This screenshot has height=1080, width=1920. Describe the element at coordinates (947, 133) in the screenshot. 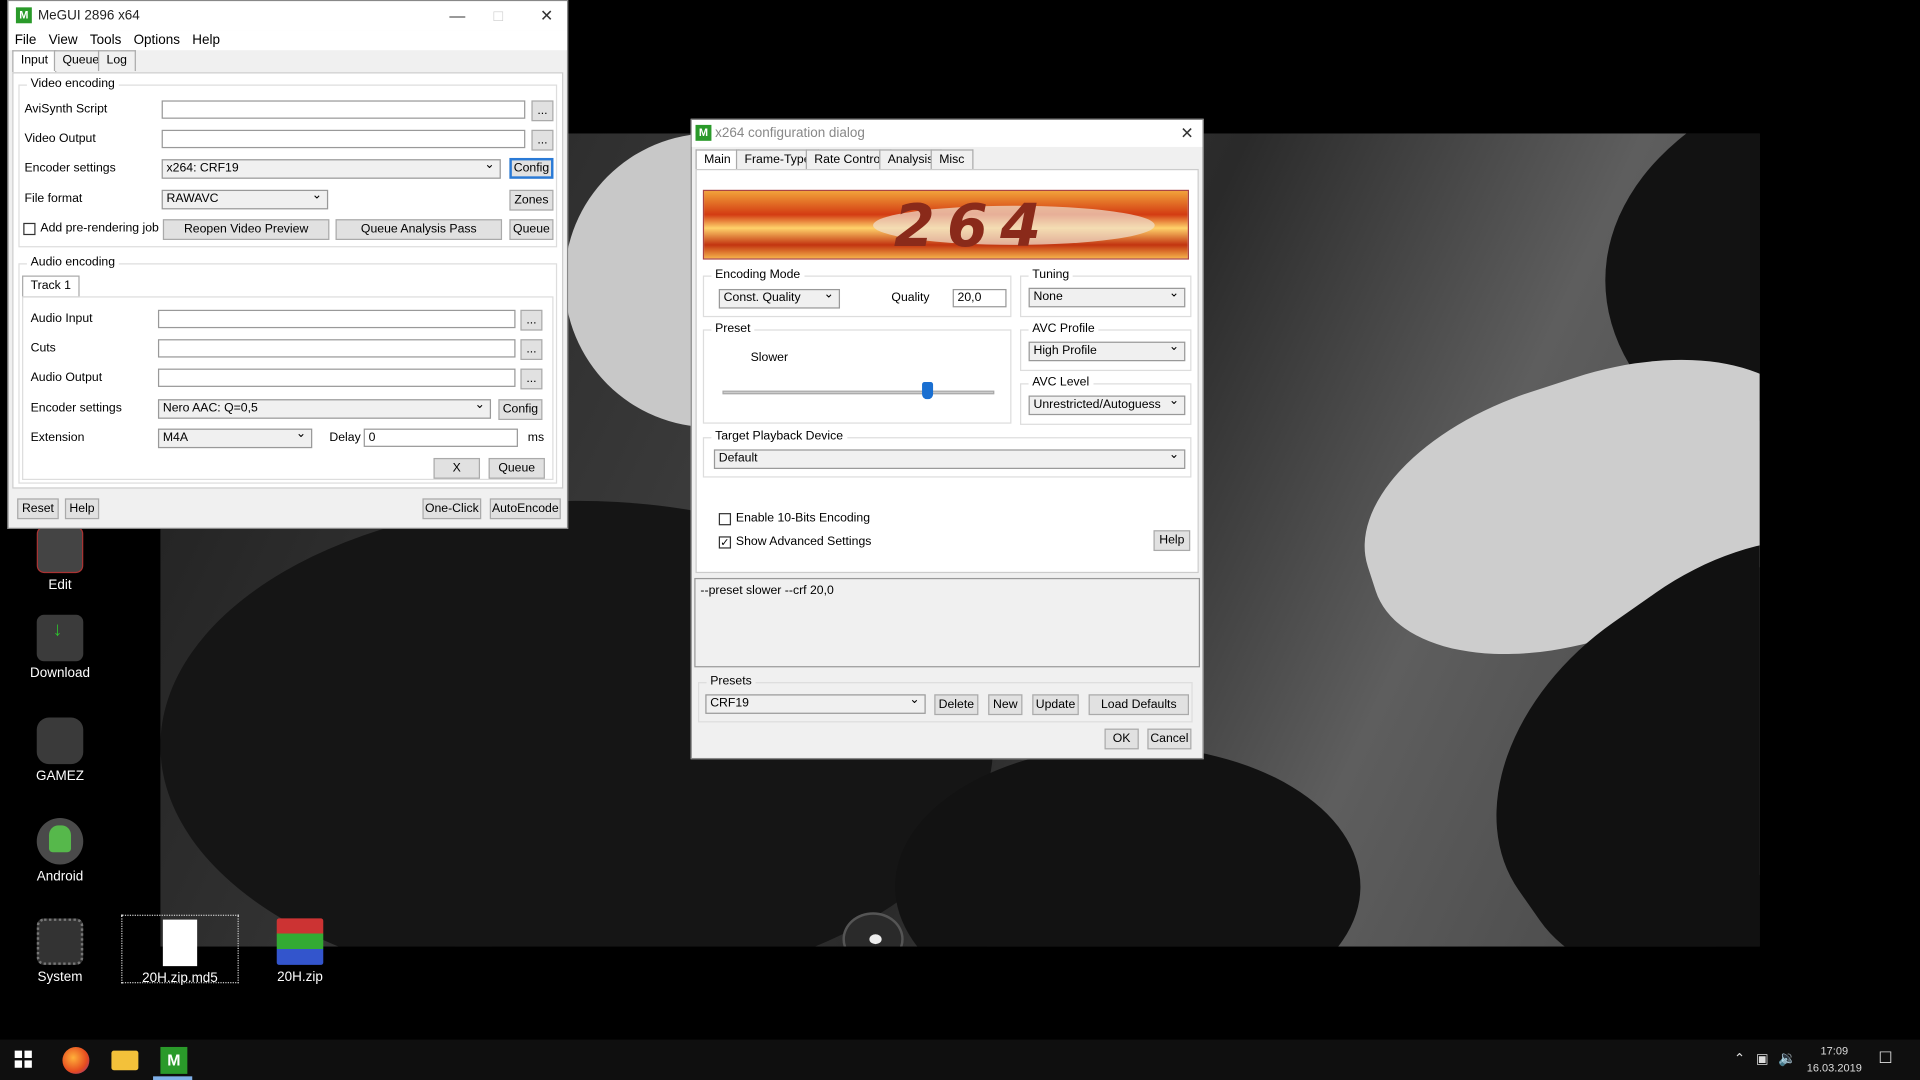

I see `x264-titlebar: M x264 configuration dialog ✕` at that location.